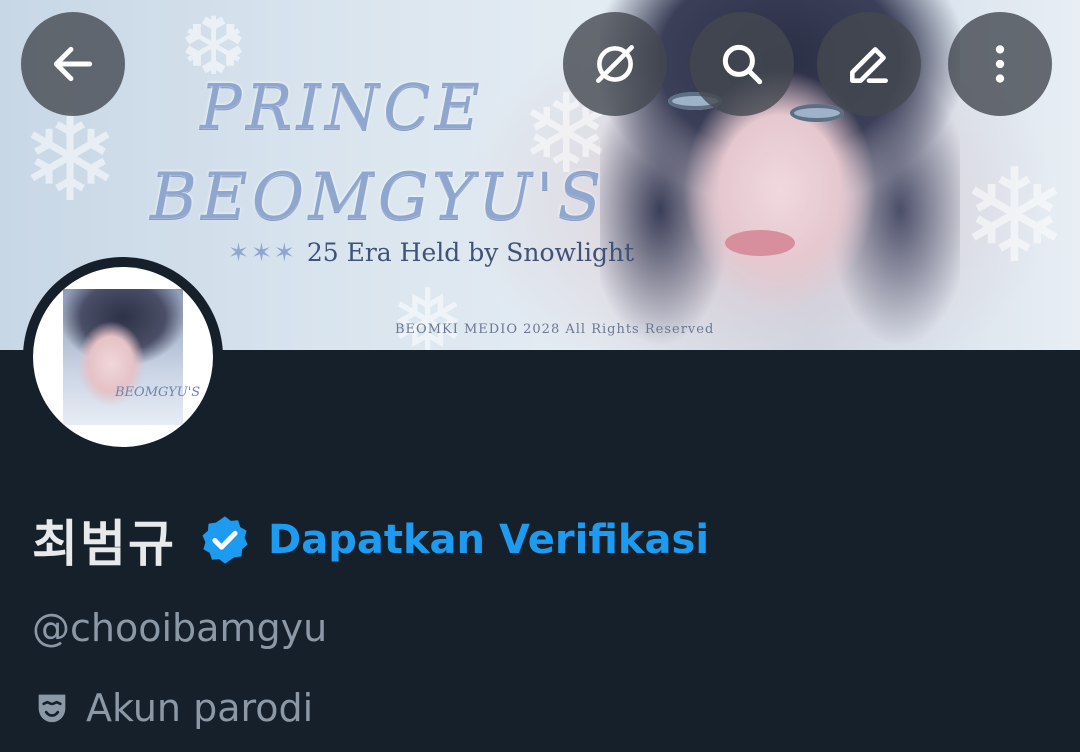 Image resolution: width=1080 pixels, height=752 pixels. I want to click on banner-subtitle-text: 25 Era Held by Snowlight, so click(470, 252).